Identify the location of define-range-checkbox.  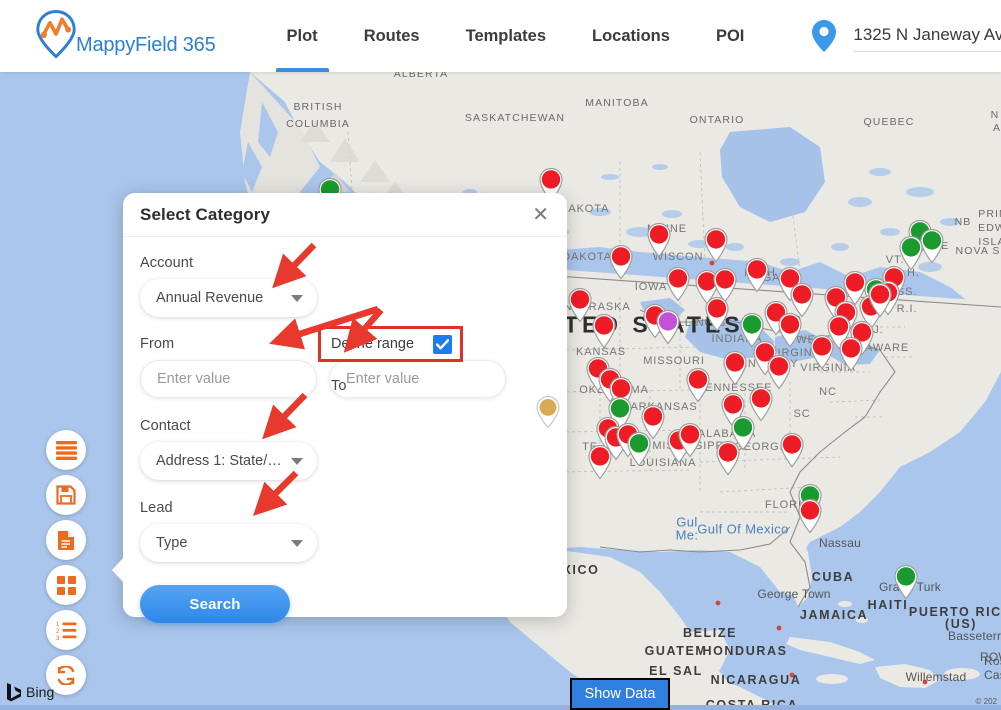
(442, 344).